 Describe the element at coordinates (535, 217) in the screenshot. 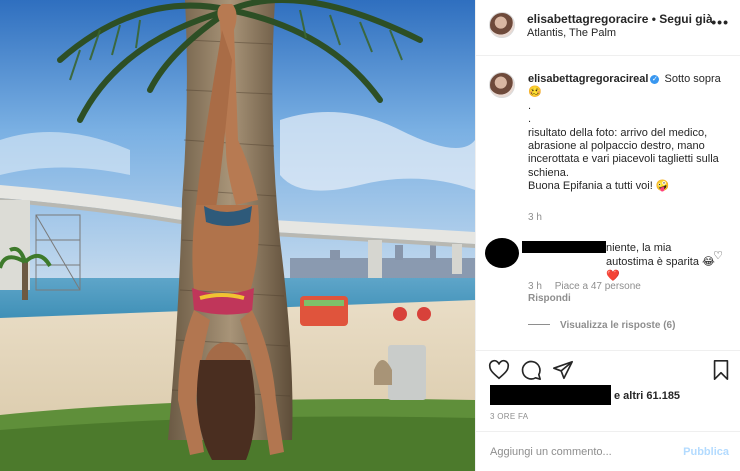

I see `caption-time: 3 h` at that location.